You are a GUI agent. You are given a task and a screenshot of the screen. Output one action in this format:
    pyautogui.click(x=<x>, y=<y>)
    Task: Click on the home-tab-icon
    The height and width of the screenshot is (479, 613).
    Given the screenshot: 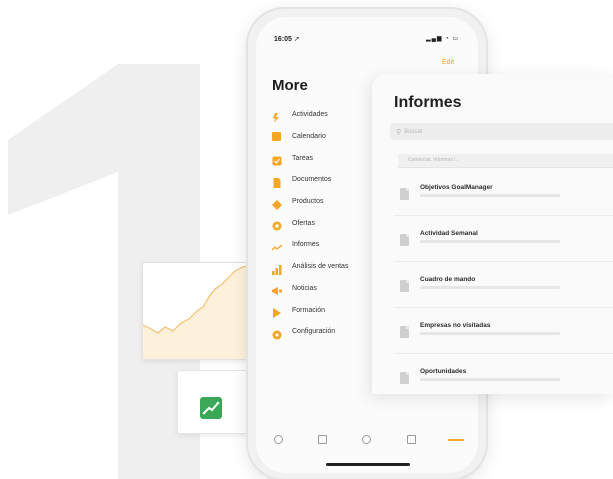 What is the action you would take?
    pyautogui.click(x=278, y=439)
    